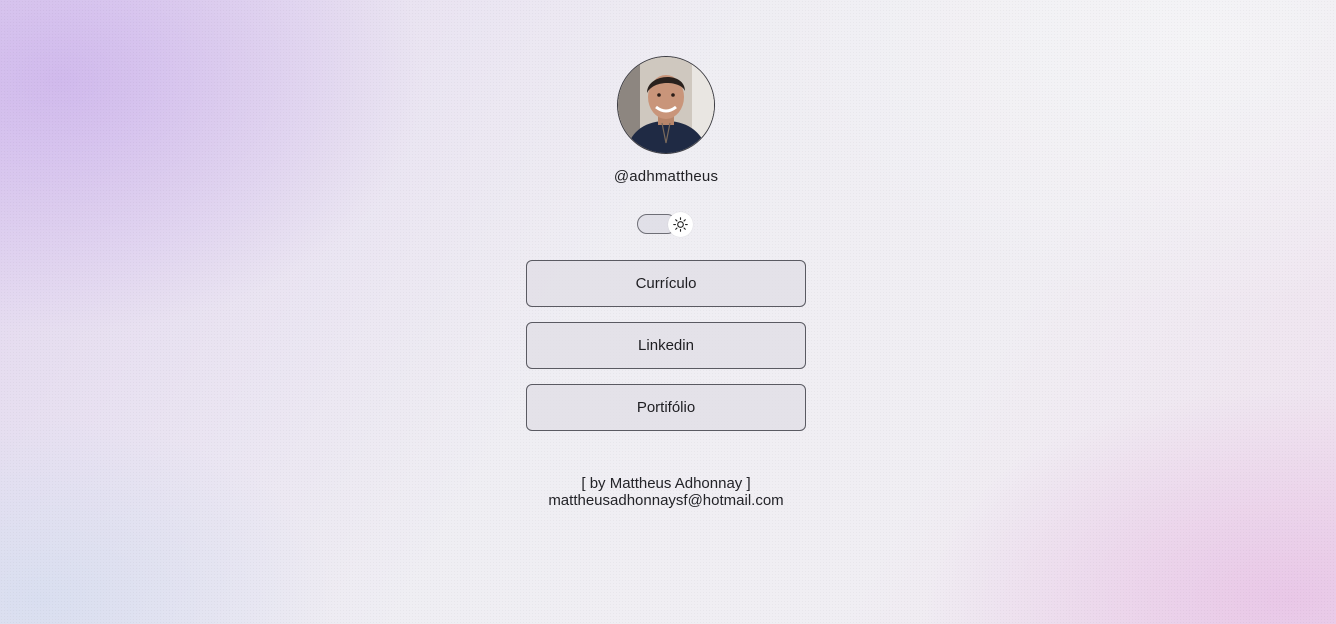  I want to click on sun-icon, so click(680, 224).